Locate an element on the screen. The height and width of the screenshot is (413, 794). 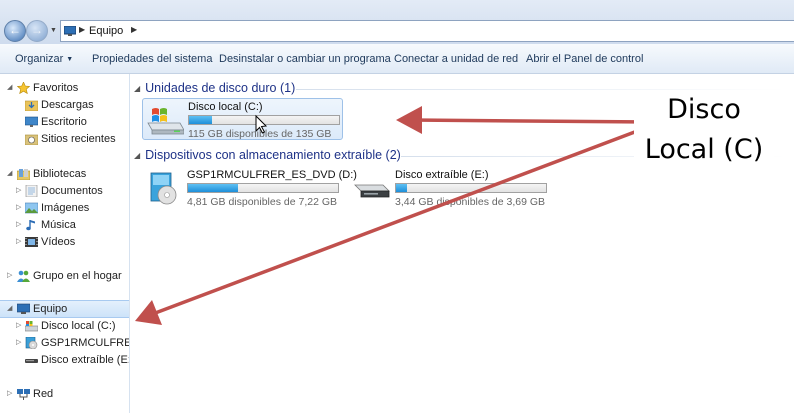
nav-item-favorites: ◢ Favoritos is located at coordinates (64, 88).